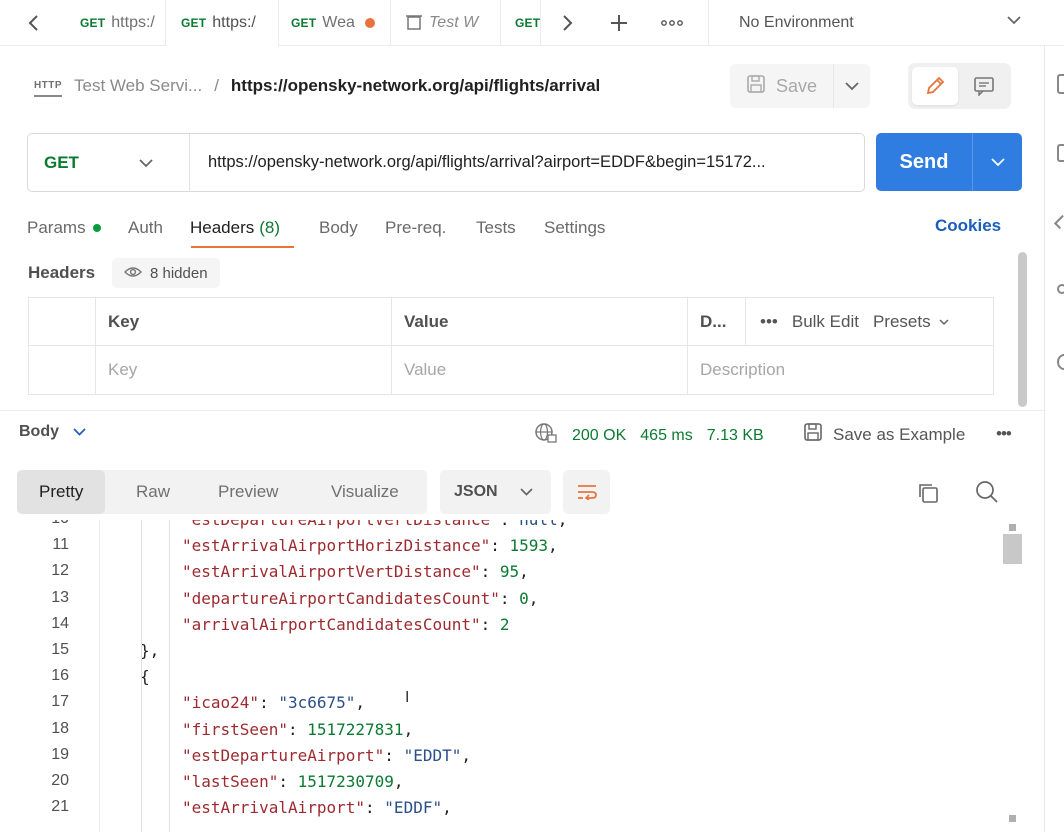 This screenshot has width=1064, height=832. Describe the element at coordinates (1060, 84) in the screenshot. I see `documentation-icon` at that location.